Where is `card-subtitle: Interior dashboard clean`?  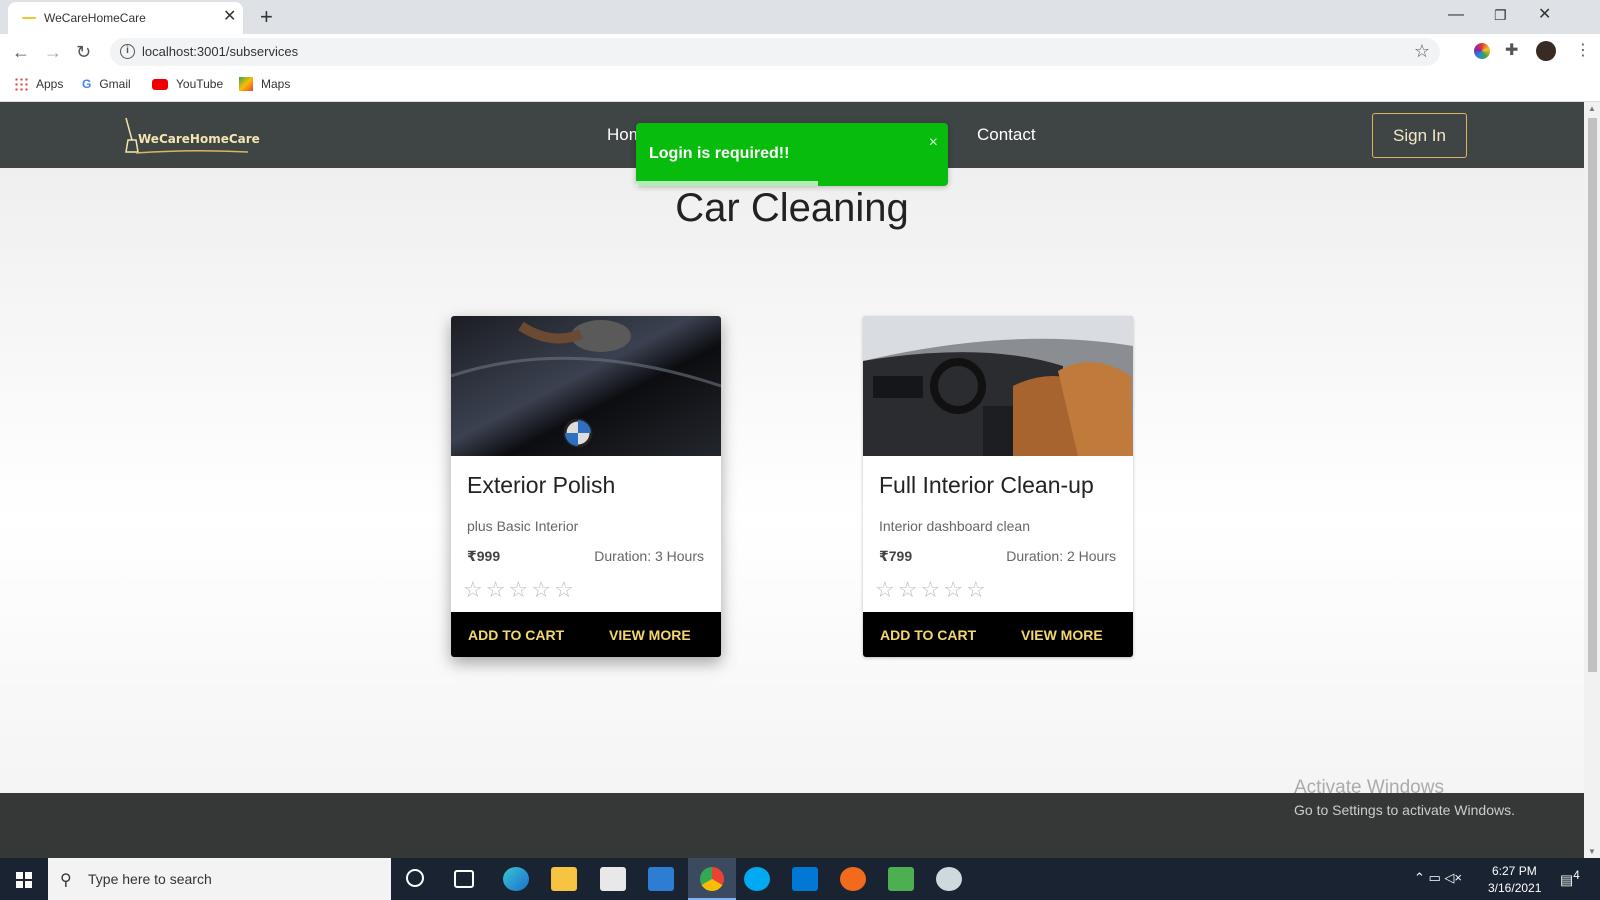
card-subtitle: Interior dashboard clean is located at coordinates (954, 526).